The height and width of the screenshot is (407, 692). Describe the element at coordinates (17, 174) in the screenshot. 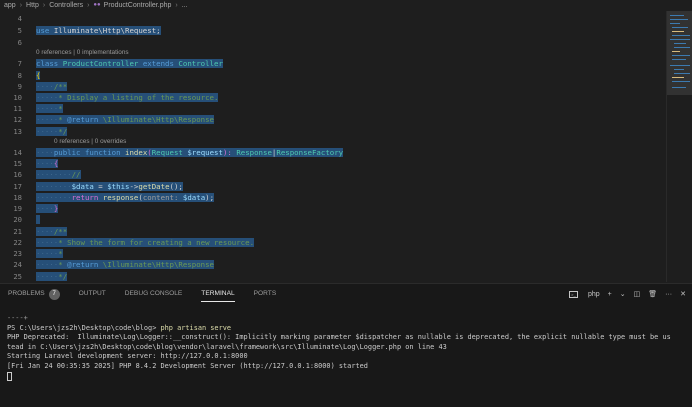

I see `line-number: 16` at that location.